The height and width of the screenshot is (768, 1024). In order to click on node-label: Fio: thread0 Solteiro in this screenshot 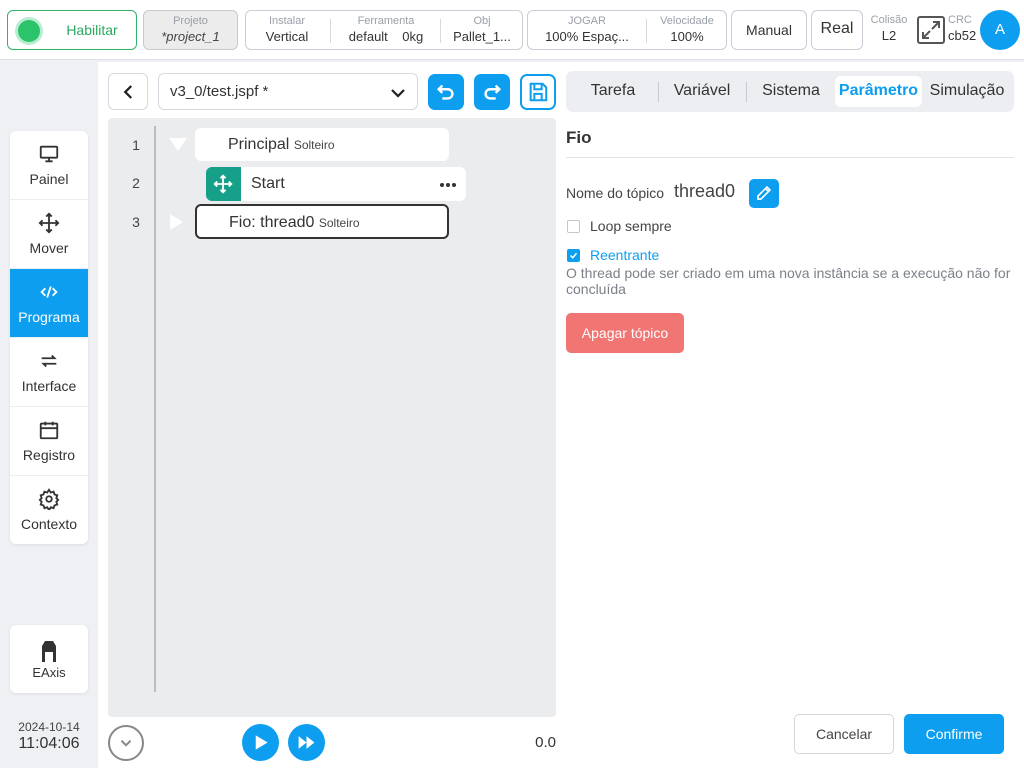, I will do `click(294, 223)`.